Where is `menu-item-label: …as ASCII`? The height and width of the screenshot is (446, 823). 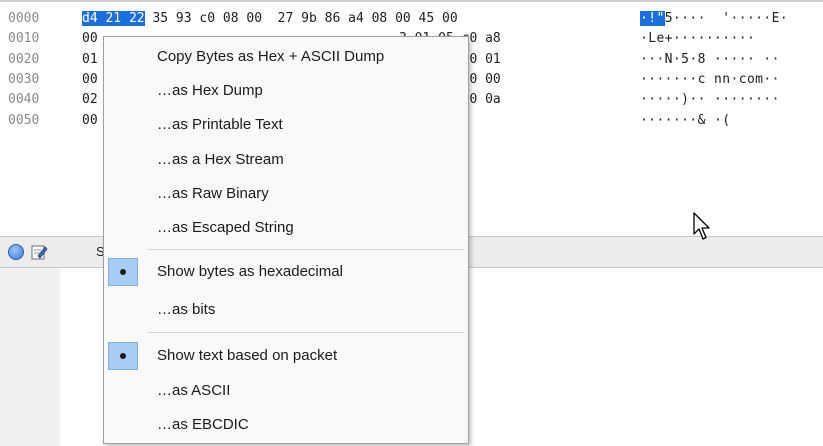
menu-item-label: …as ASCII is located at coordinates (194, 390).